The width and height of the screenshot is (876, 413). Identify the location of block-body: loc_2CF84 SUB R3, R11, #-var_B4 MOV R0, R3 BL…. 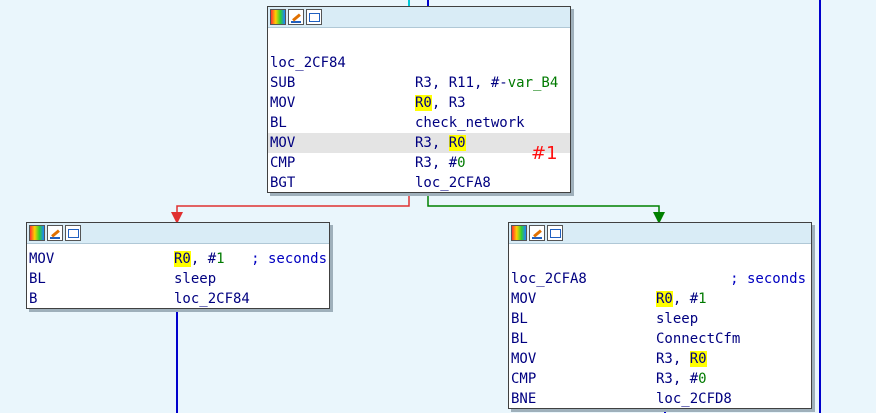
(419, 110).